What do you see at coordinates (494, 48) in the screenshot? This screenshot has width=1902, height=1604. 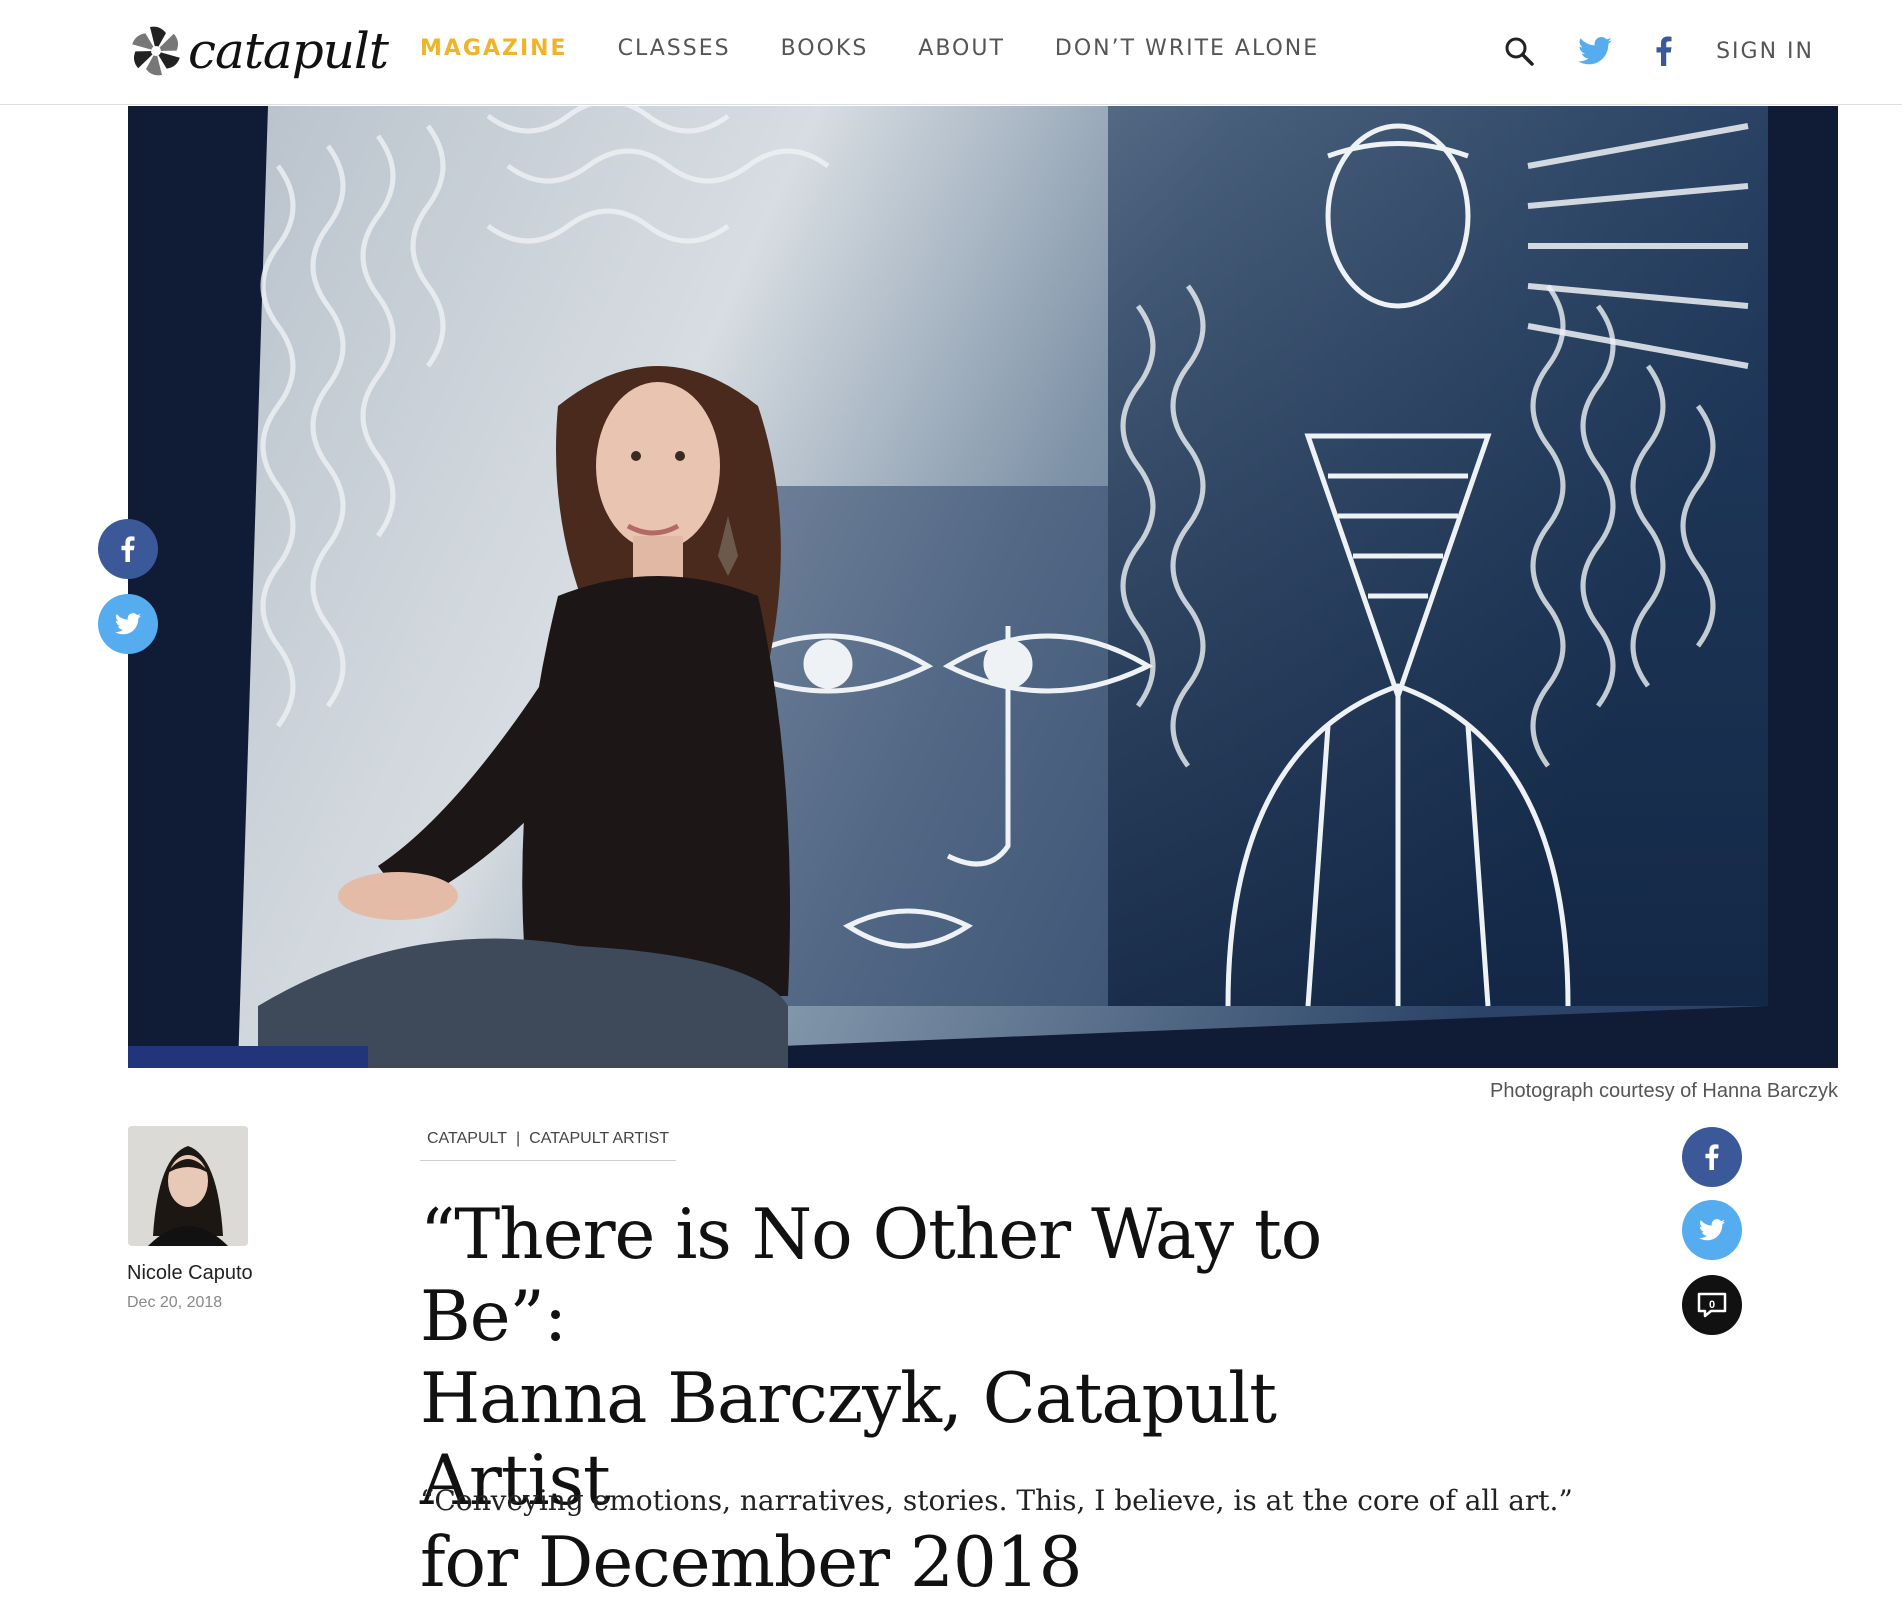 I see `nav-item-magazine: MAGAZINE` at bounding box center [494, 48].